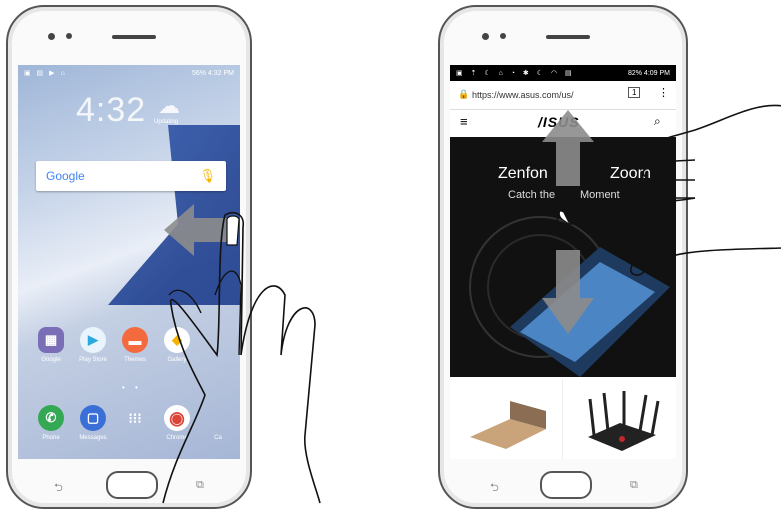 The image size is (781, 513). I want to click on clock-widget: 4:32, so click(111, 110).